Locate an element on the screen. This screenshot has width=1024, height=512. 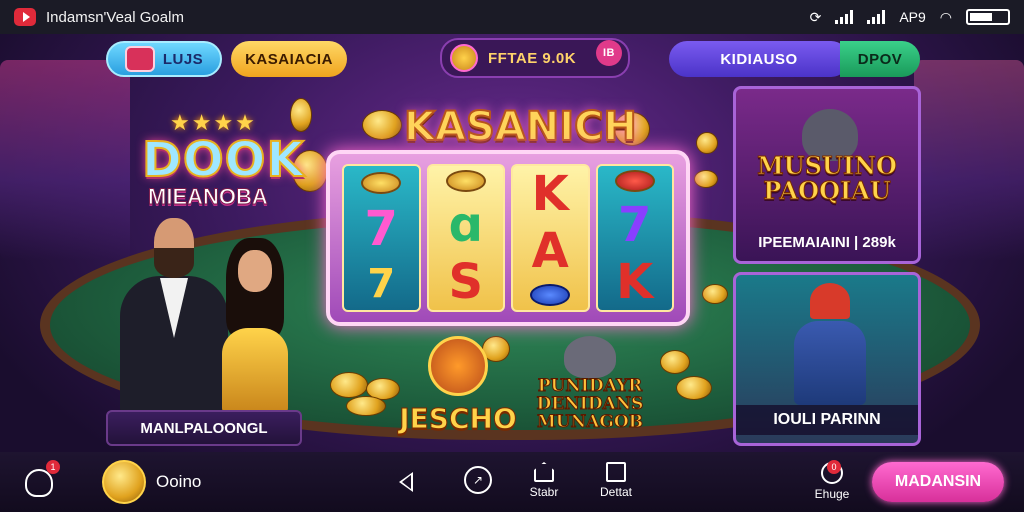
slot-machines-right is located at coordinates (969, 160).